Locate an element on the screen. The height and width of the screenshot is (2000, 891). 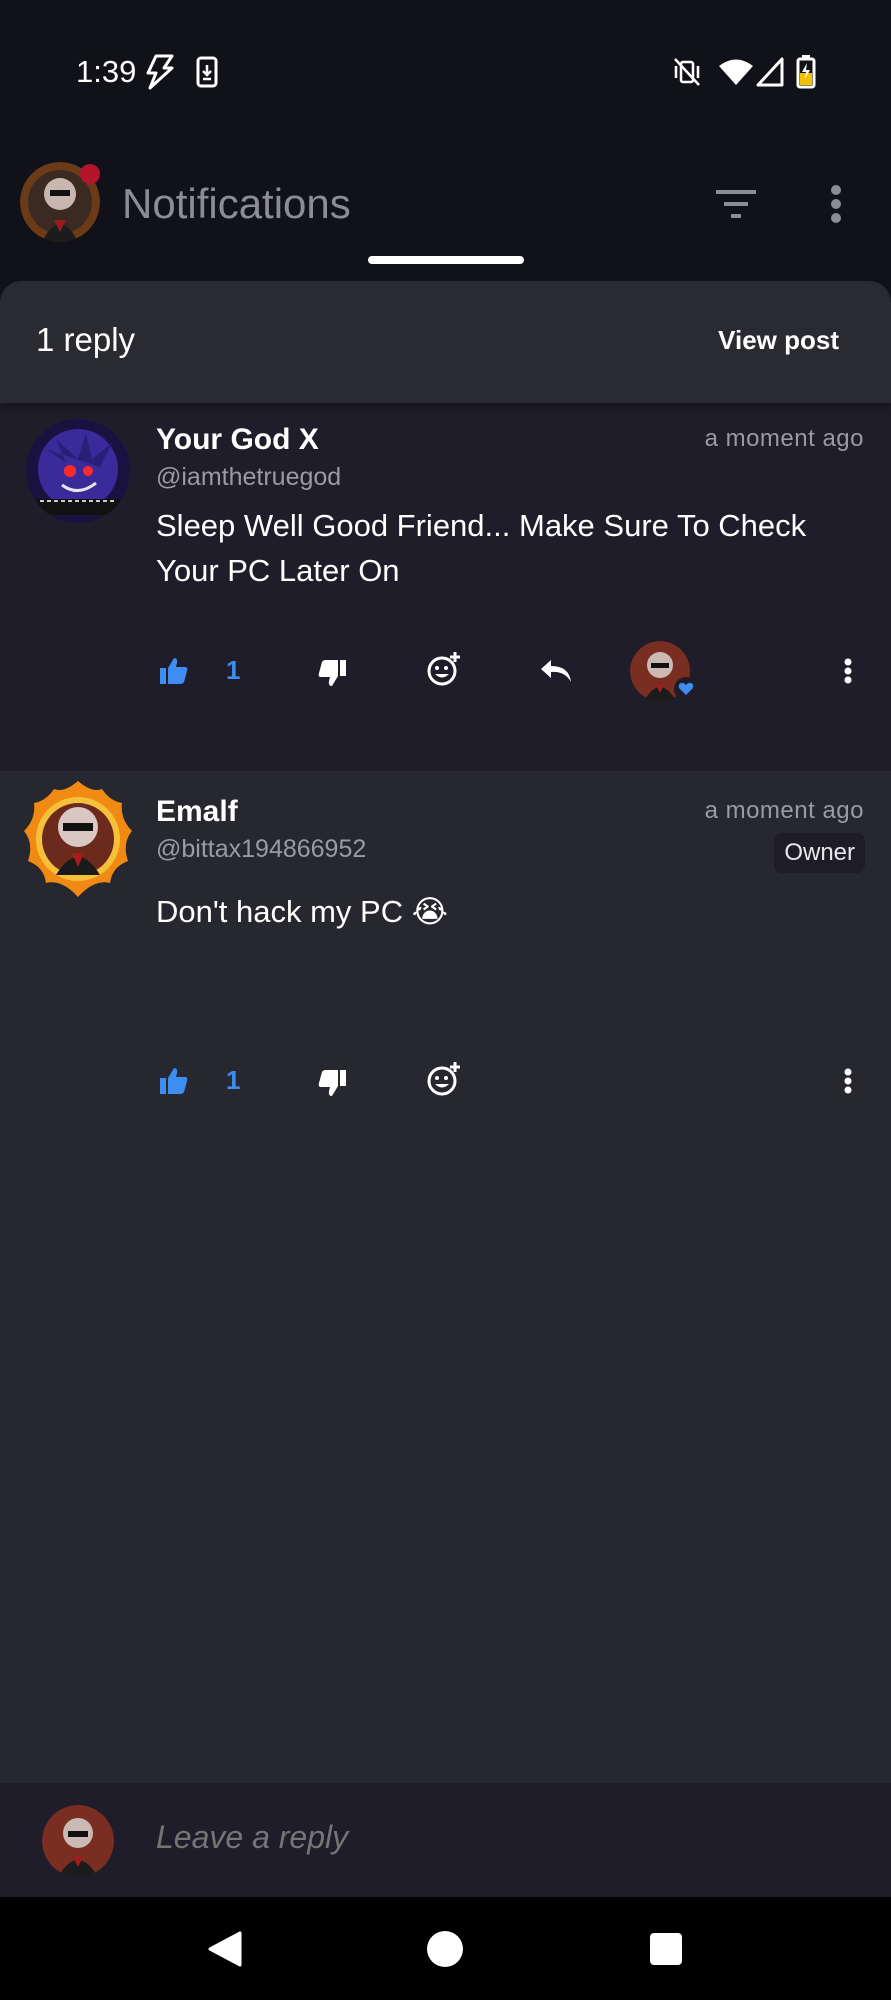
page-title: Notifications is located at coordinates (236, 203).